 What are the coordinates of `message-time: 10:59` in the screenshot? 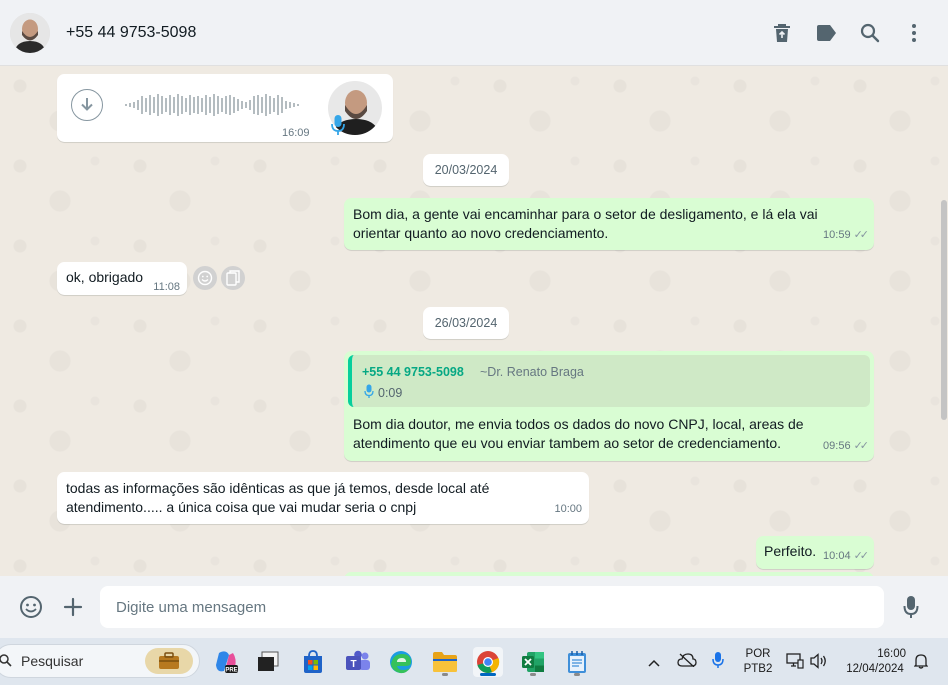 It's located at (837, 235).